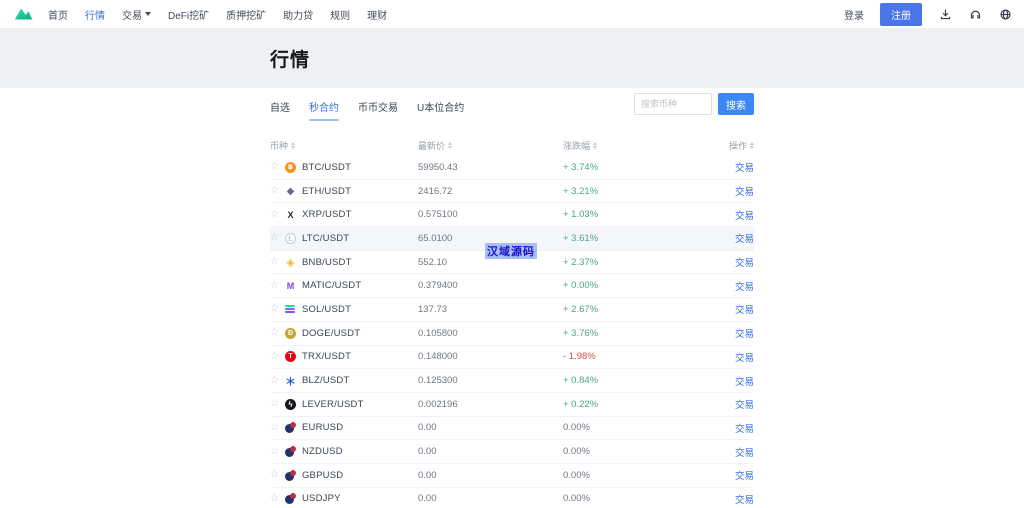 The image size is (1024, 508). I want to click on table-row: ☆ T TRX/USDT 0.148000 - 1.98% 交易, so click(512, 358).